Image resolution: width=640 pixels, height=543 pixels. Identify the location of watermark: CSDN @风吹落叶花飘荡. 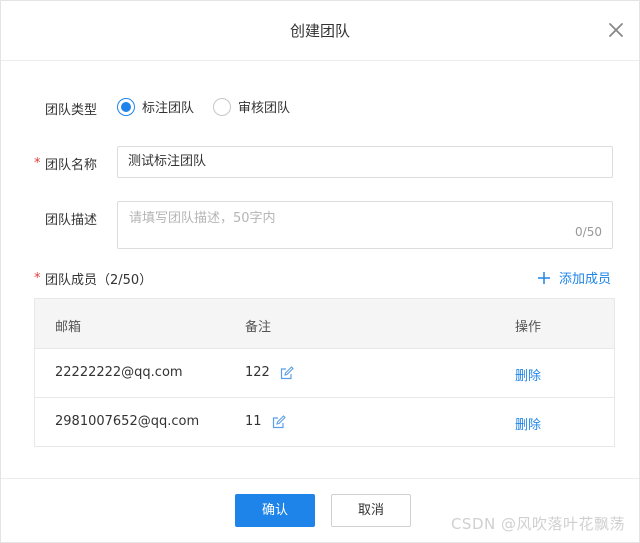
(537, 524).